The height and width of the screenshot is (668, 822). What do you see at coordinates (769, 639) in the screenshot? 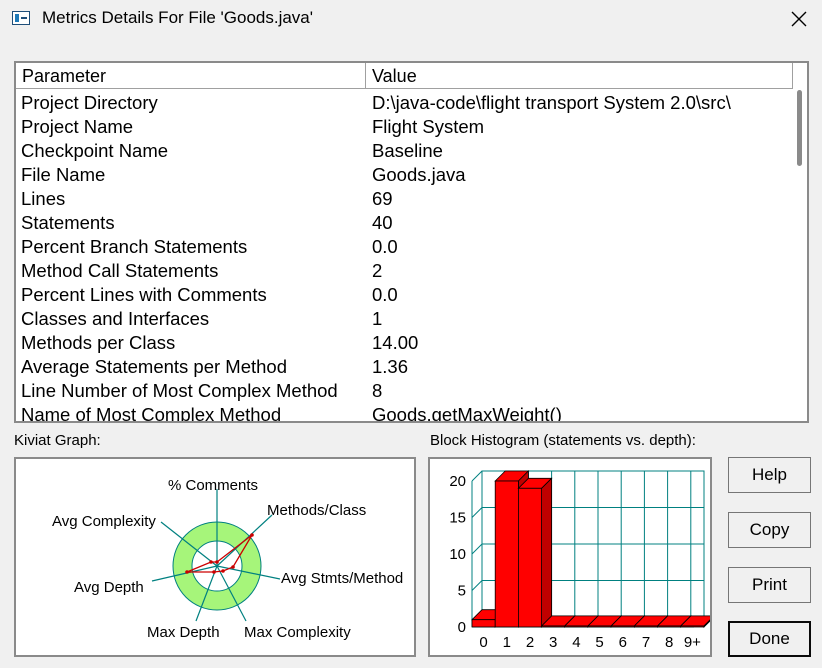
I see `done-button: Done` at bounding box center [769, 639].